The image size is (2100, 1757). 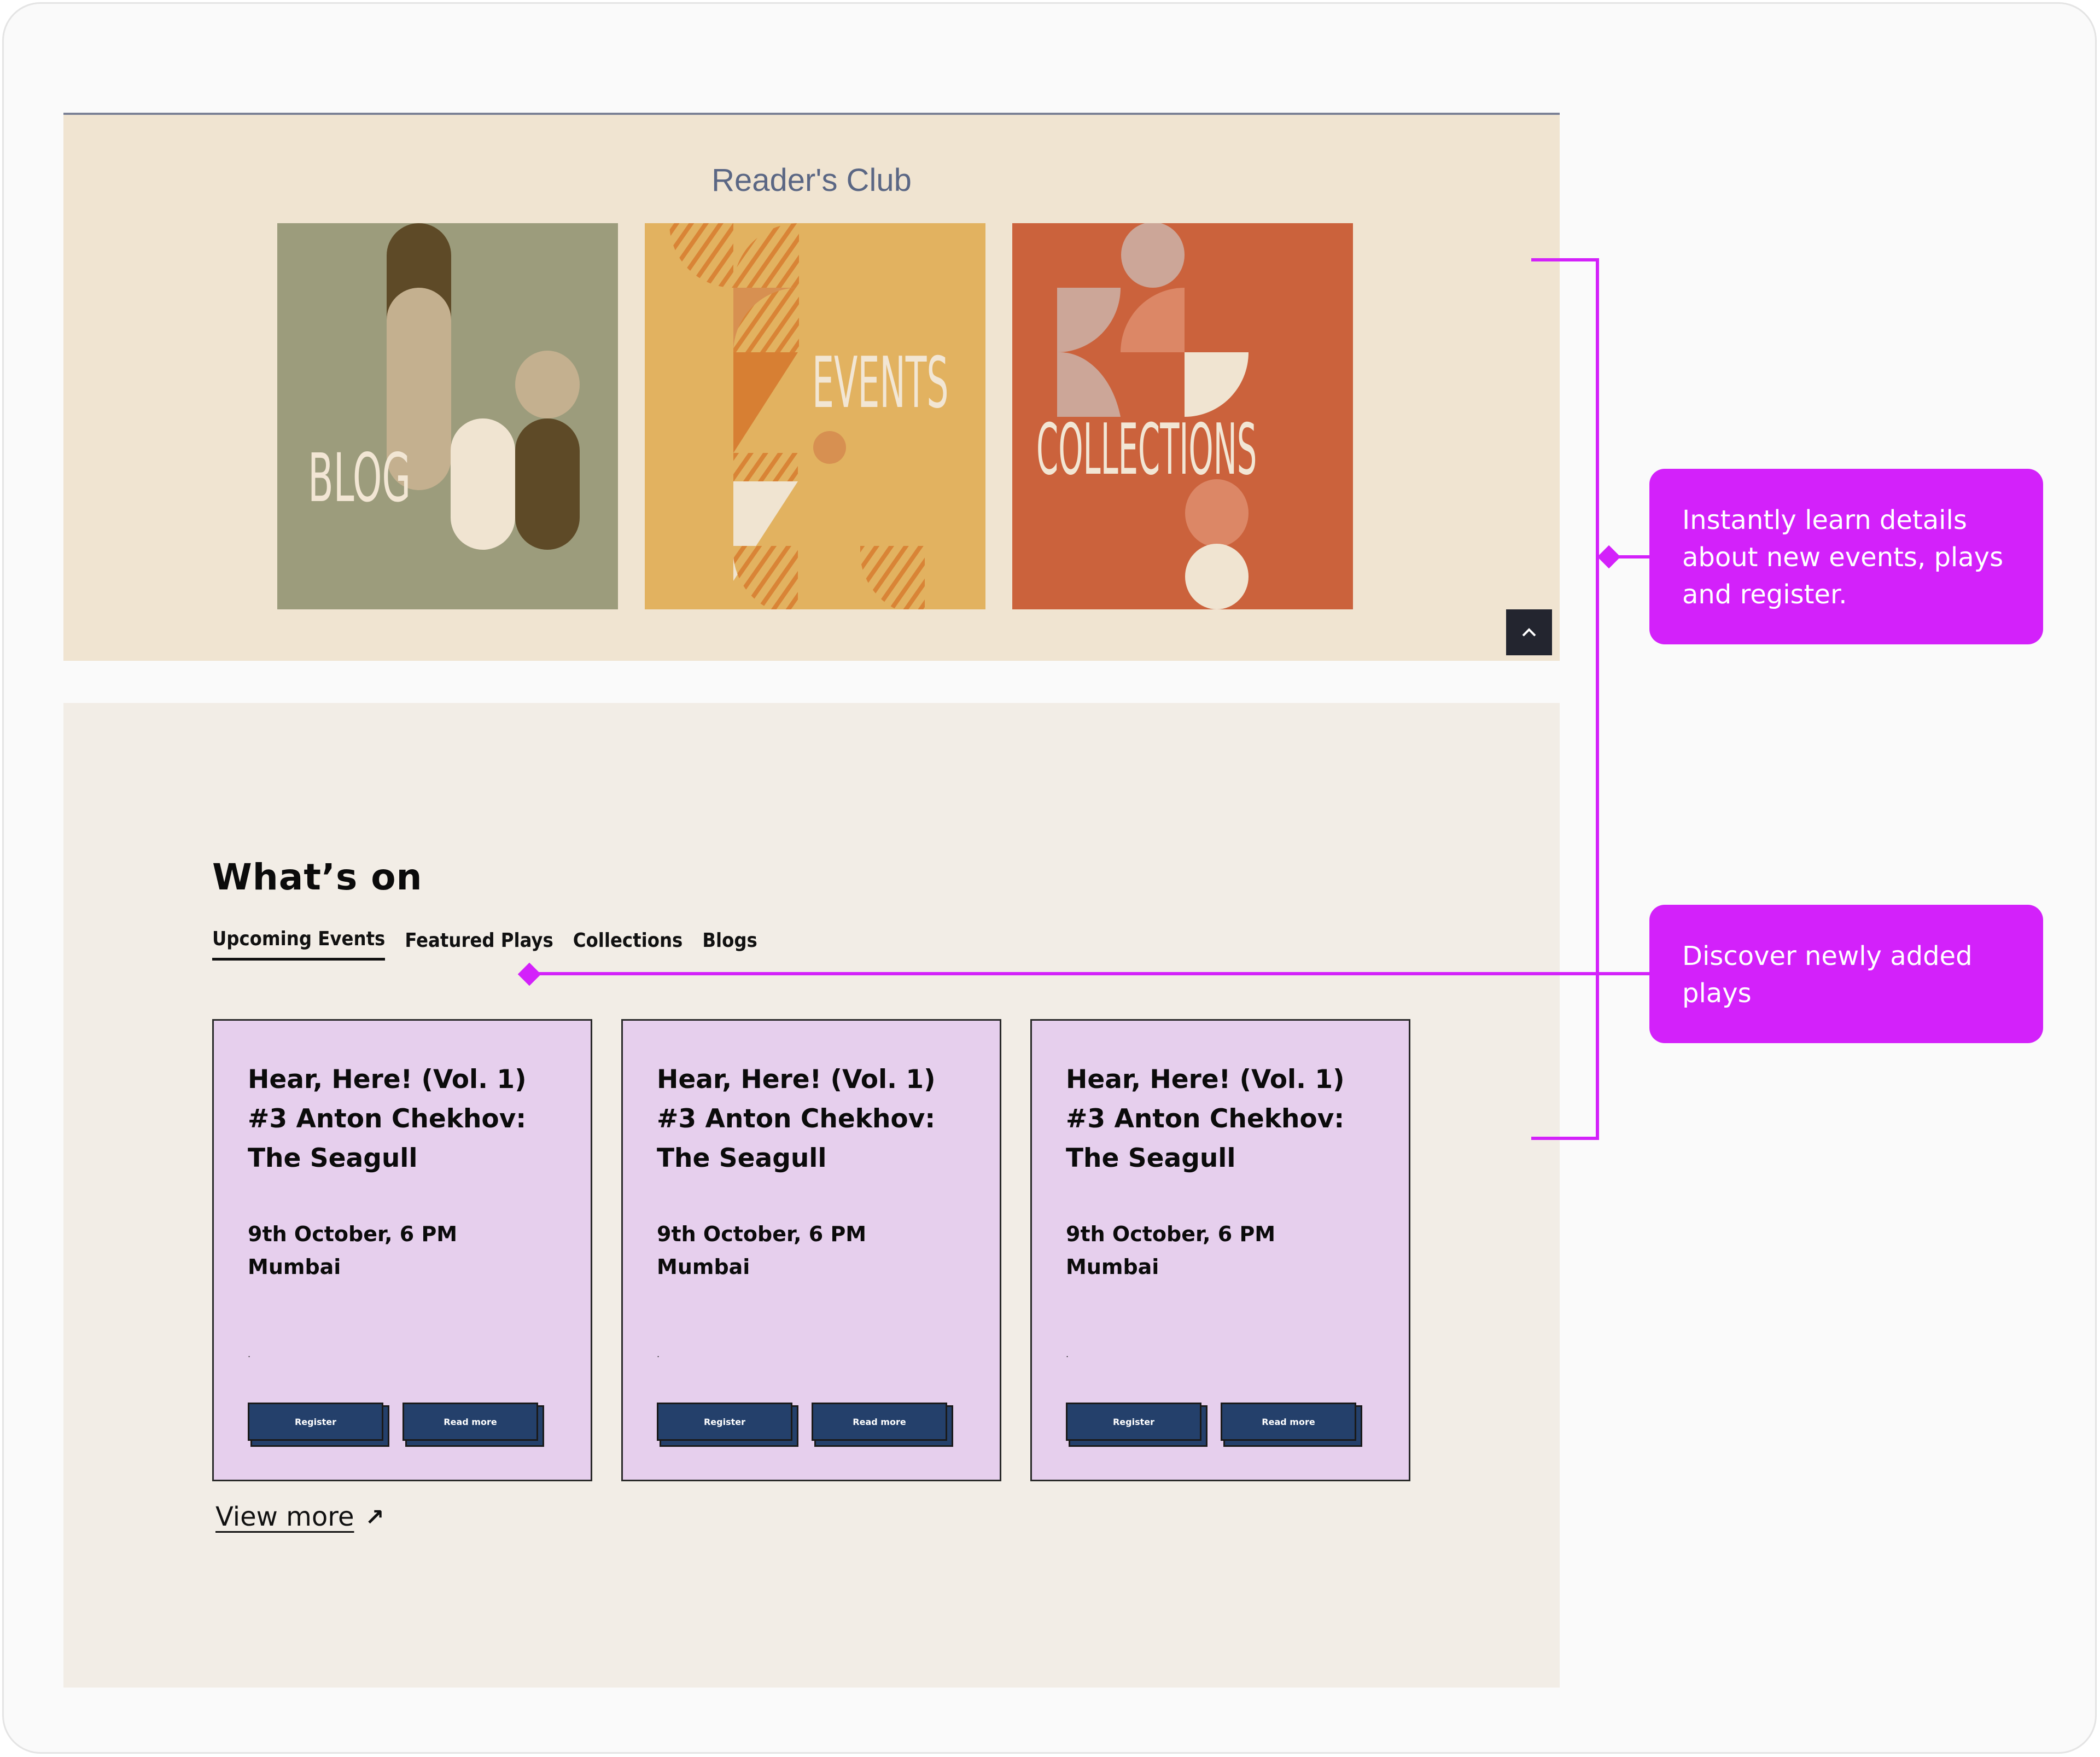 I want to click on readers-club-title: Reader's Club, so click(x=811, y=180).